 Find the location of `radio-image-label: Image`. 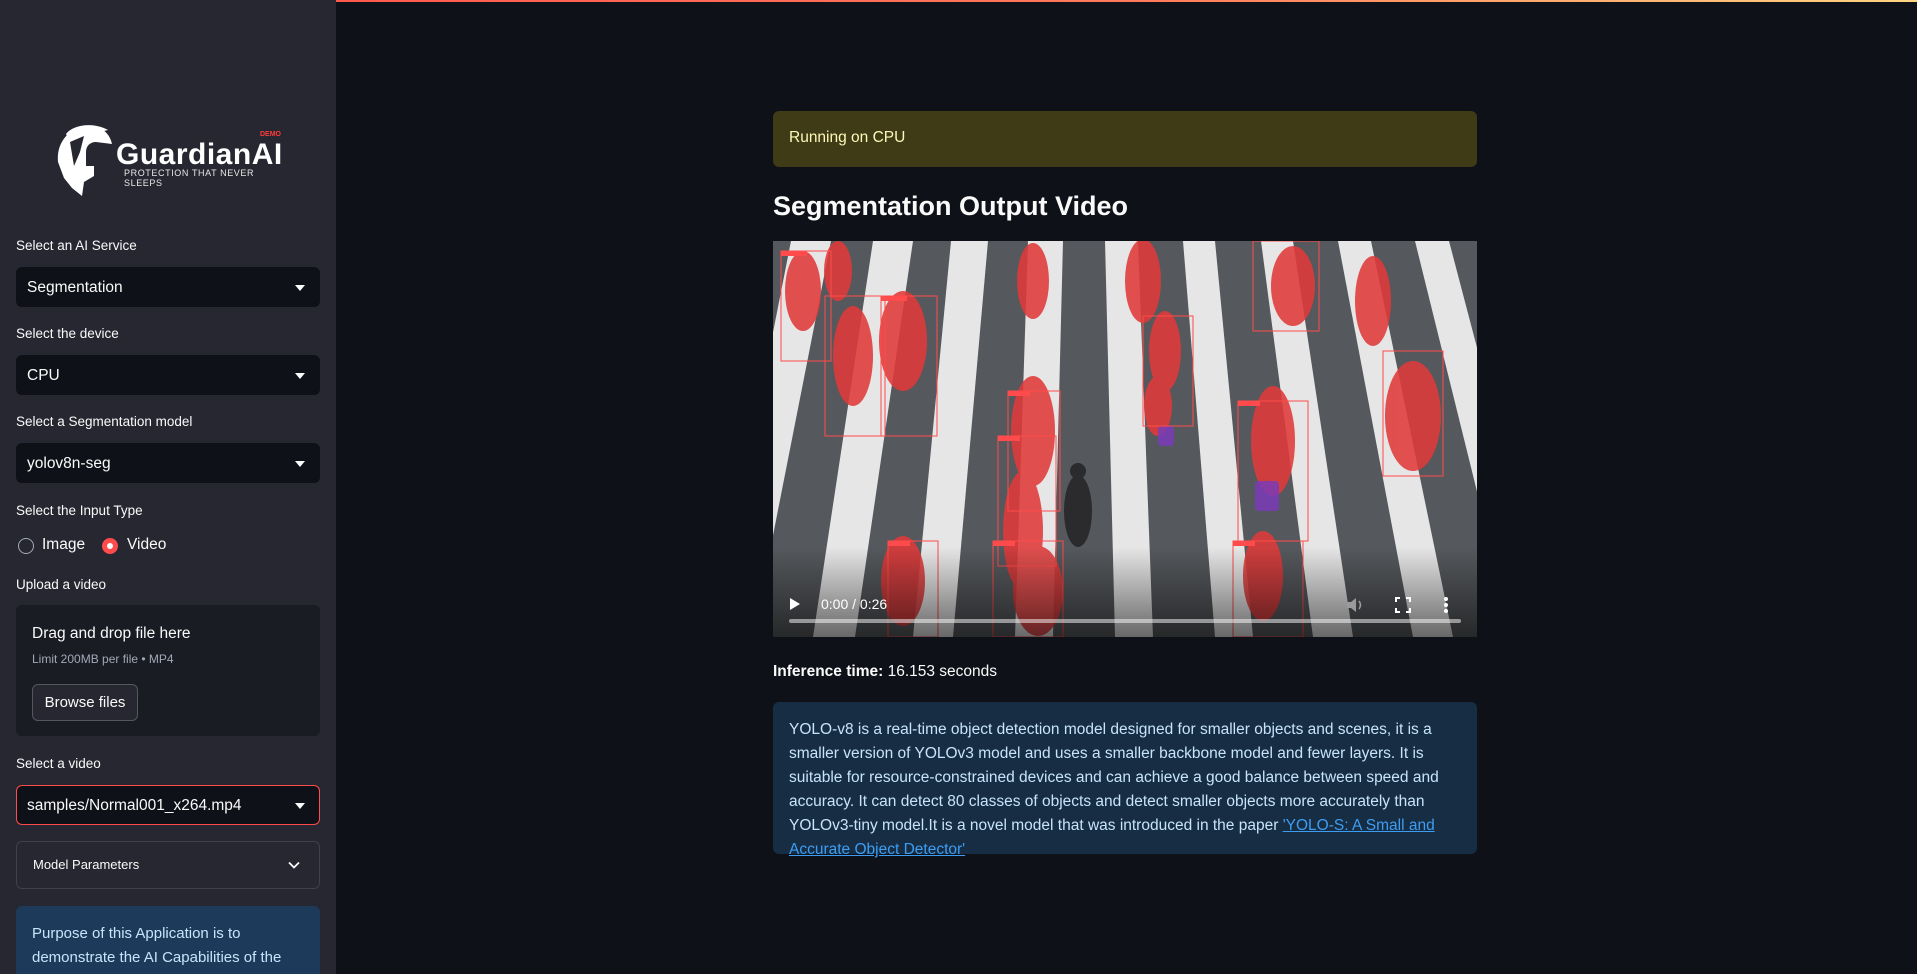

radio-image-label: Image is located at coordinates (63, 545).